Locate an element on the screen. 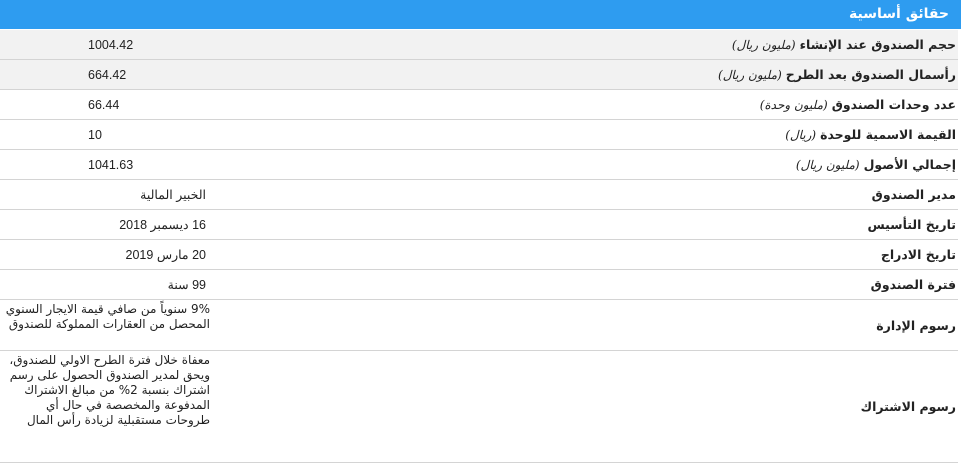 This screenshot has height=465, width=961. fact-label: فترة الصندوق is located at coordinates (913, 284).